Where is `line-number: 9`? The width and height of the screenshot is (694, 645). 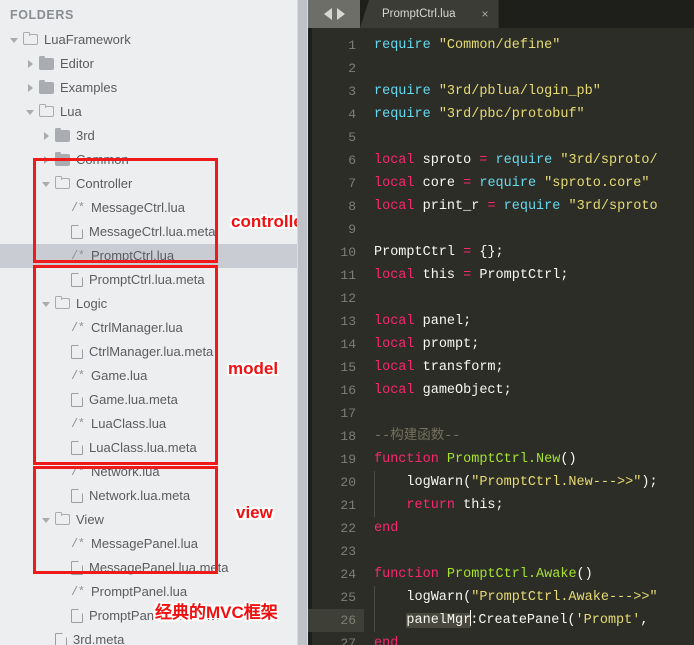
line-number: 9 is located at coordinates (352, 229).